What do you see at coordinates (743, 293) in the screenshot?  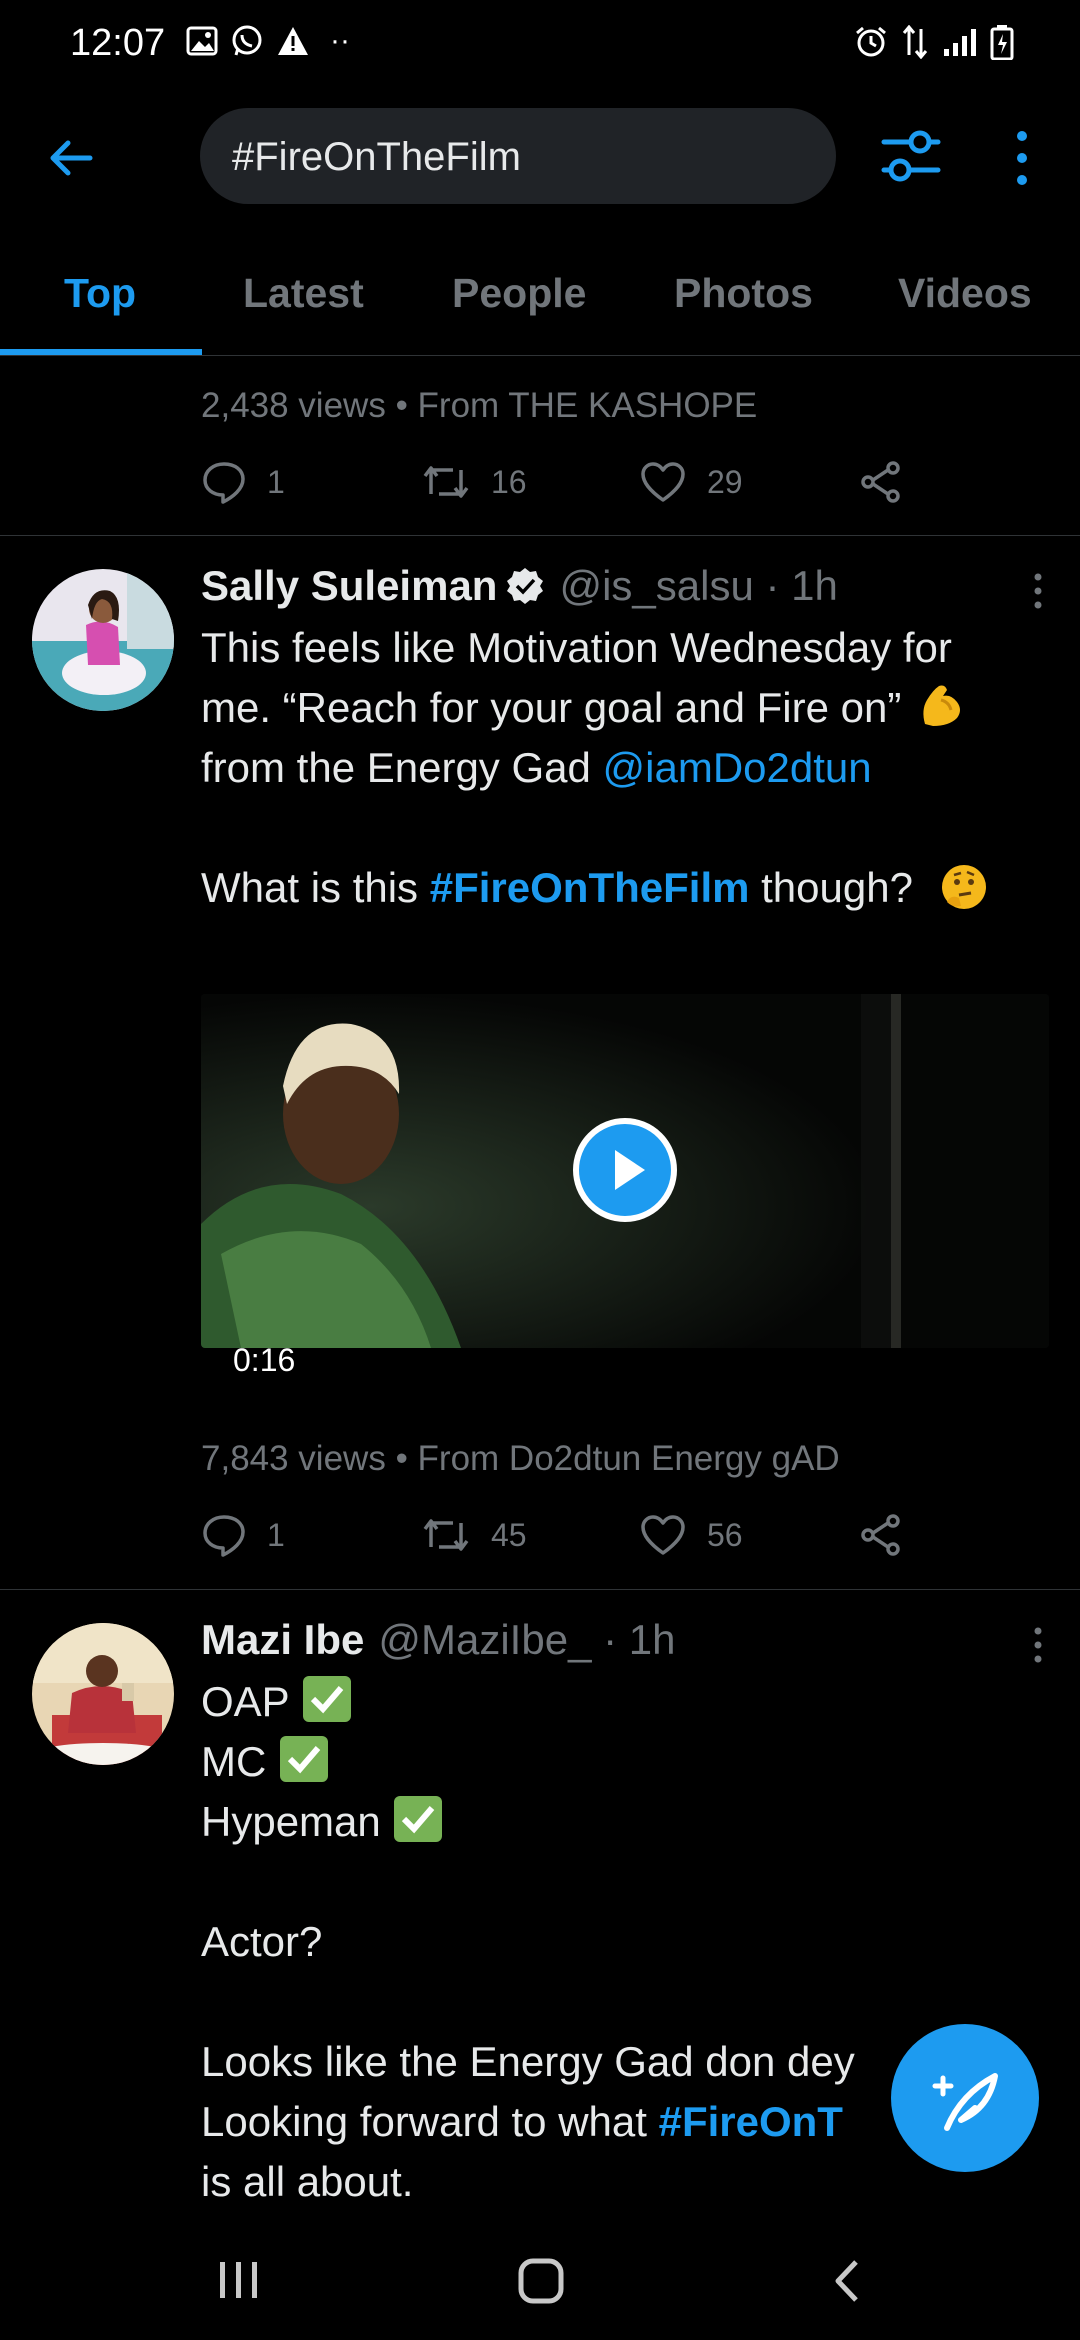 I see `tab-photos: Photos` at bounding box center [743, 293].